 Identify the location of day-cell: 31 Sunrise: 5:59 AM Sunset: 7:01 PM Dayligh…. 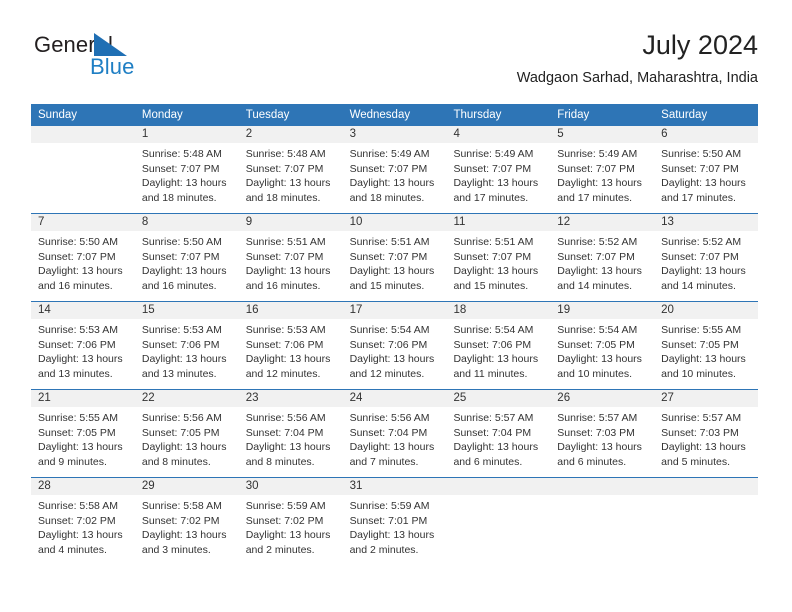
(394, 521).